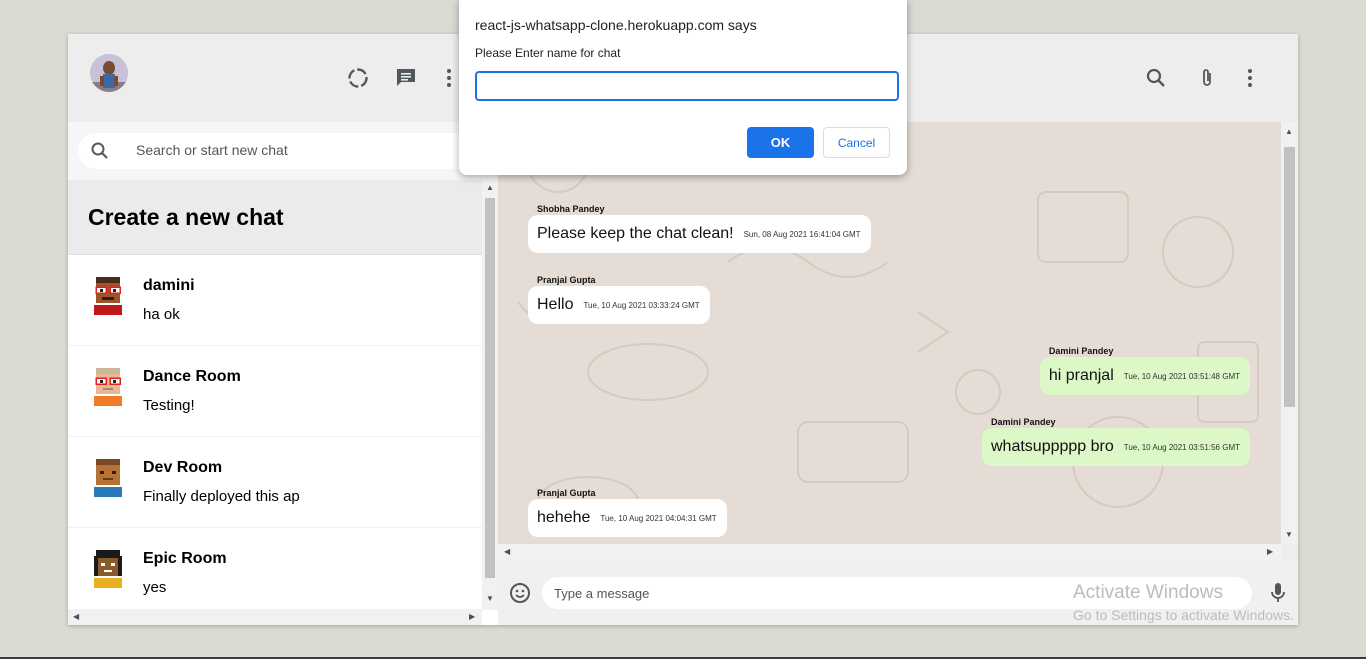  Describe the element at coordinates (406, 78) in the screenshot. I see `chat-icon` at that location.